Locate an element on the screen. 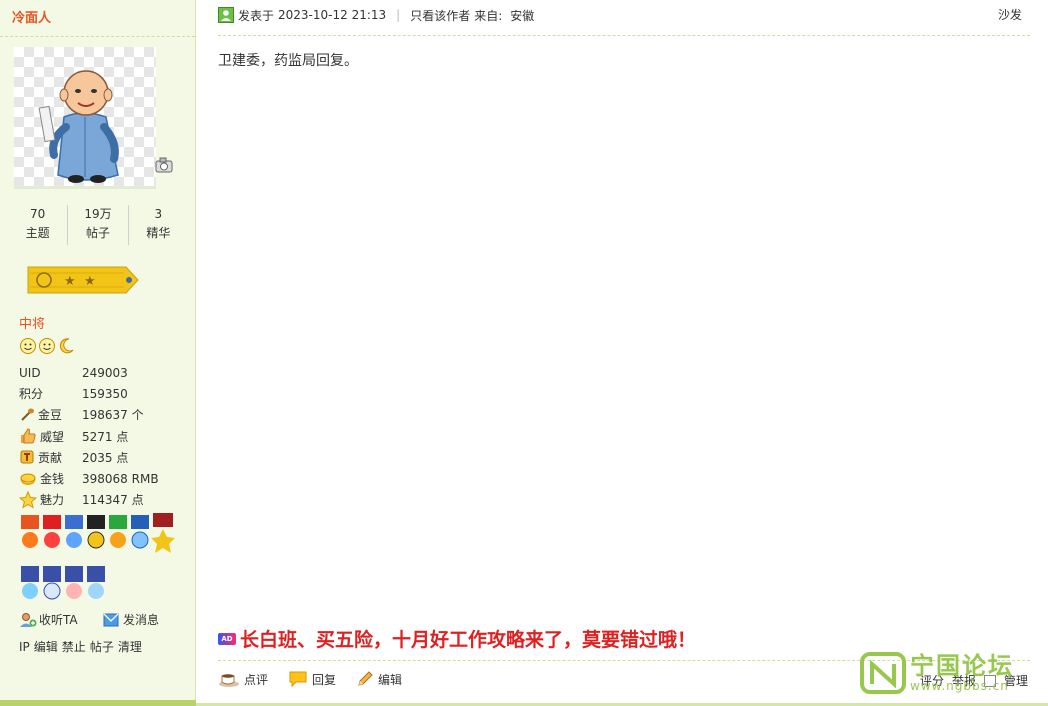  info-label: 积分 is located at coordinates (31, 394).